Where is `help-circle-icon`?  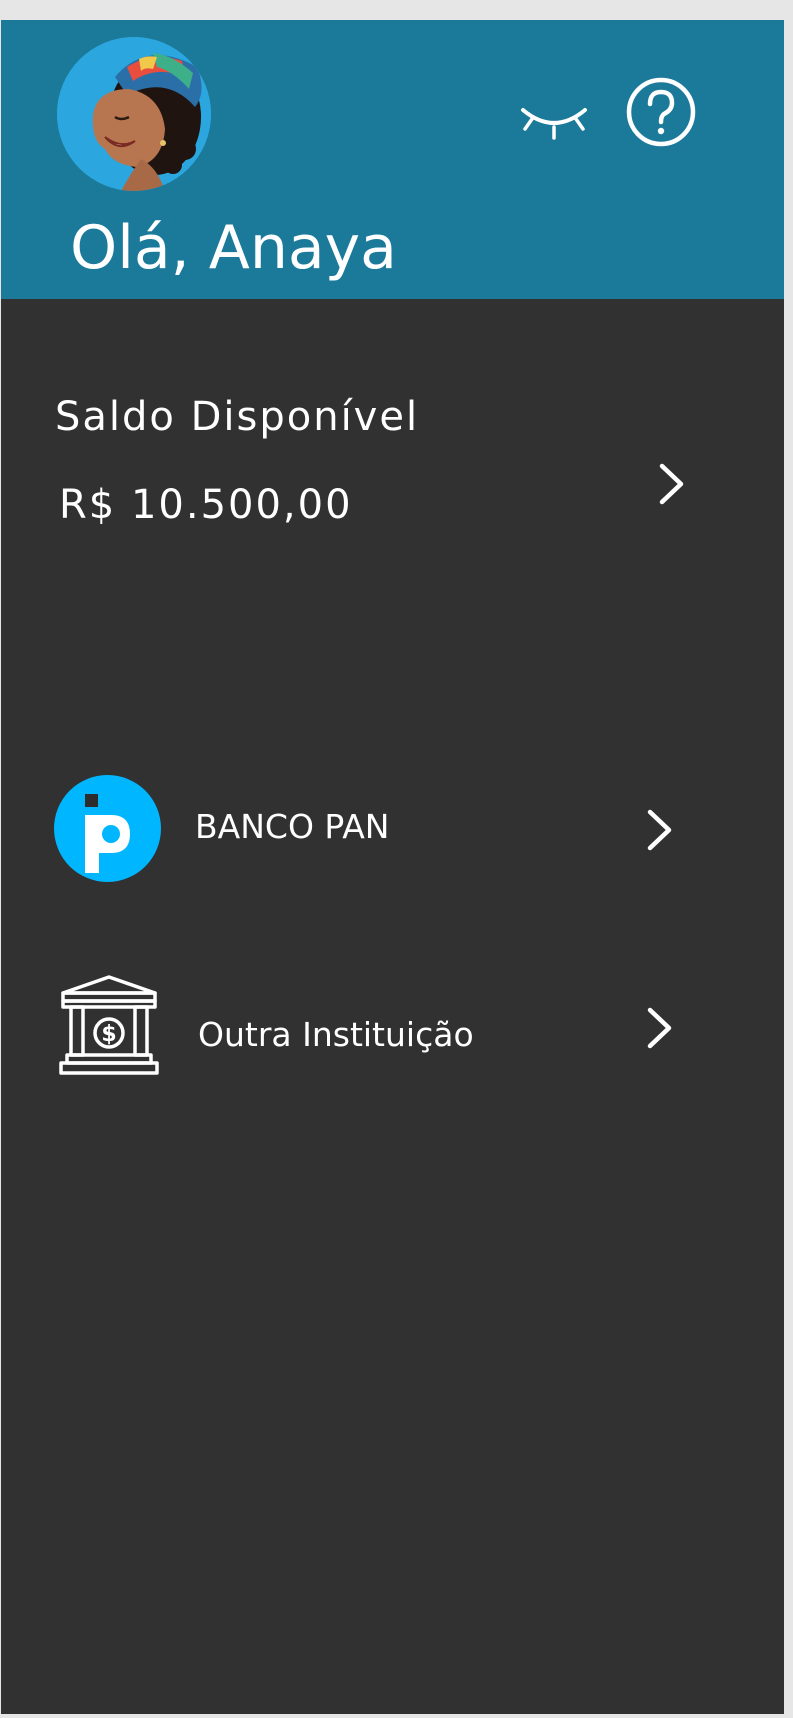 help-circle-icon is located at coordinates (661, 112).